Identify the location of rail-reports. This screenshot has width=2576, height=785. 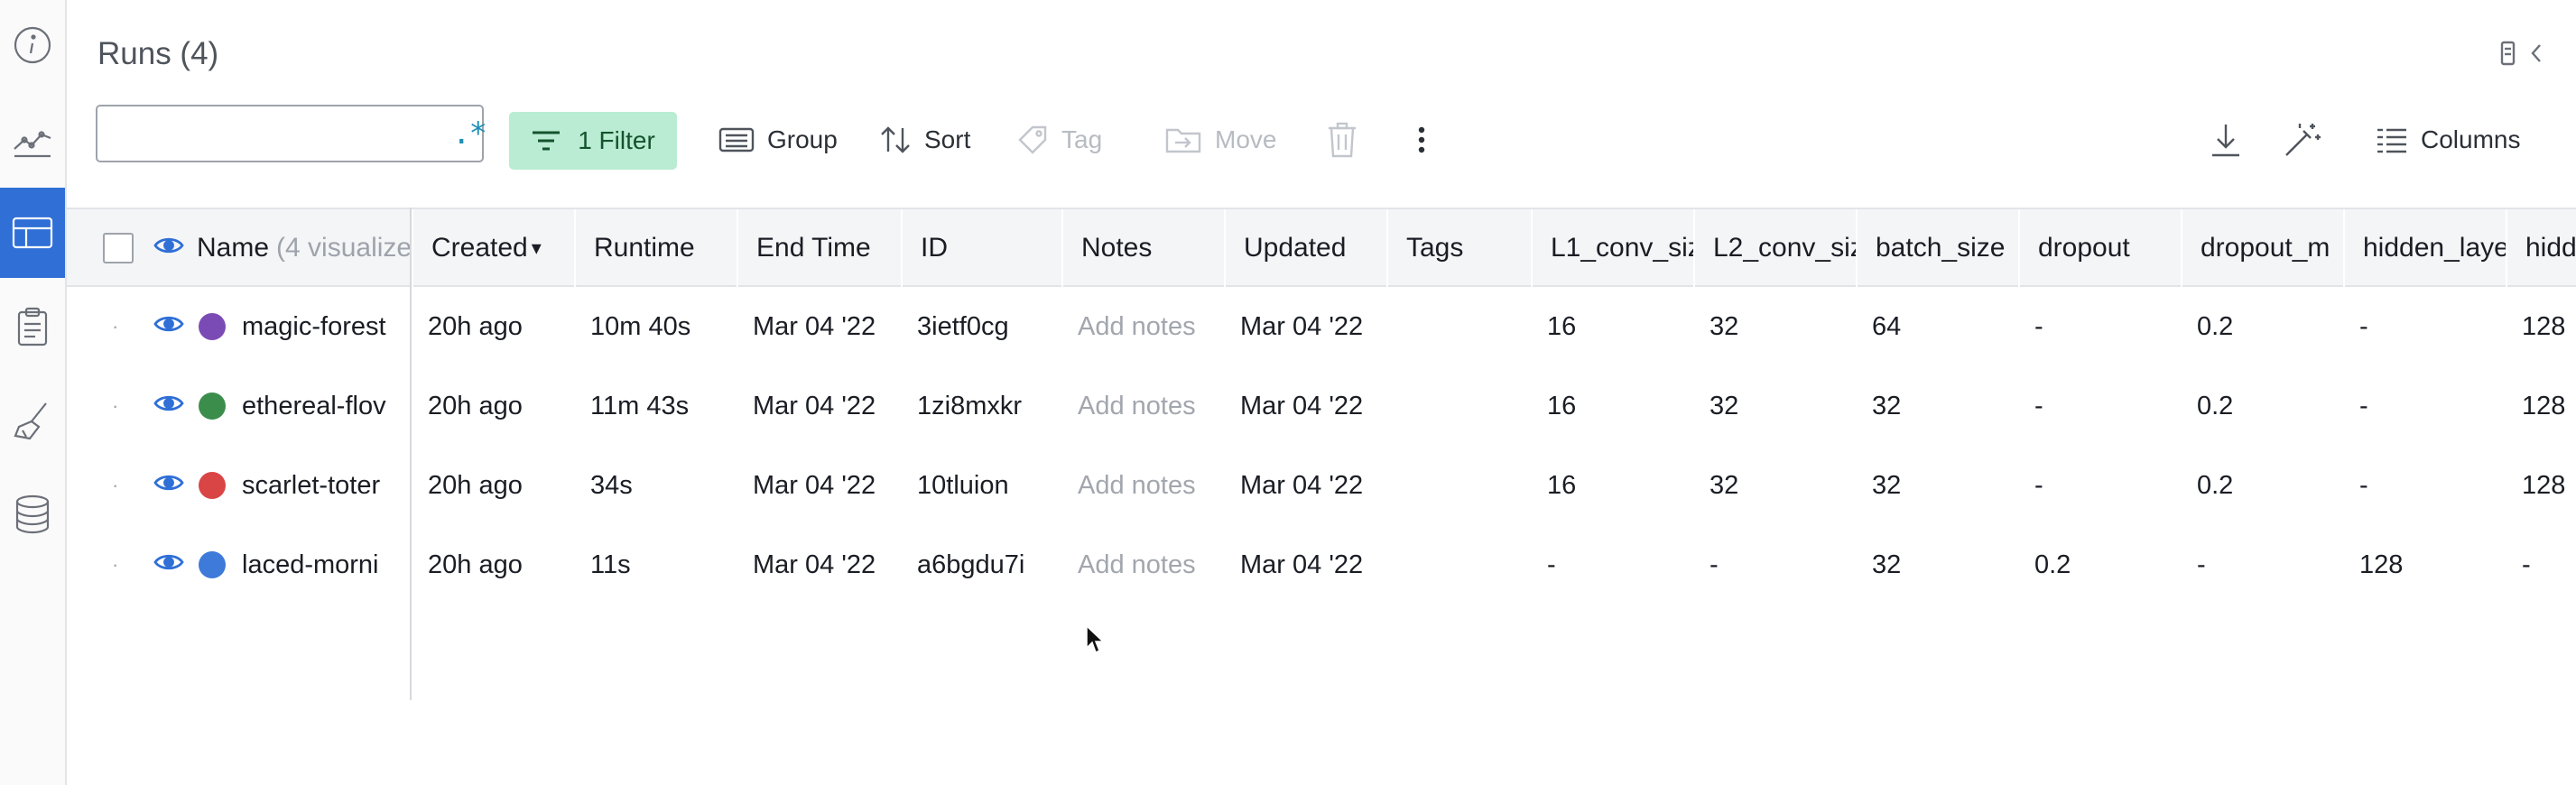
(32, 327).